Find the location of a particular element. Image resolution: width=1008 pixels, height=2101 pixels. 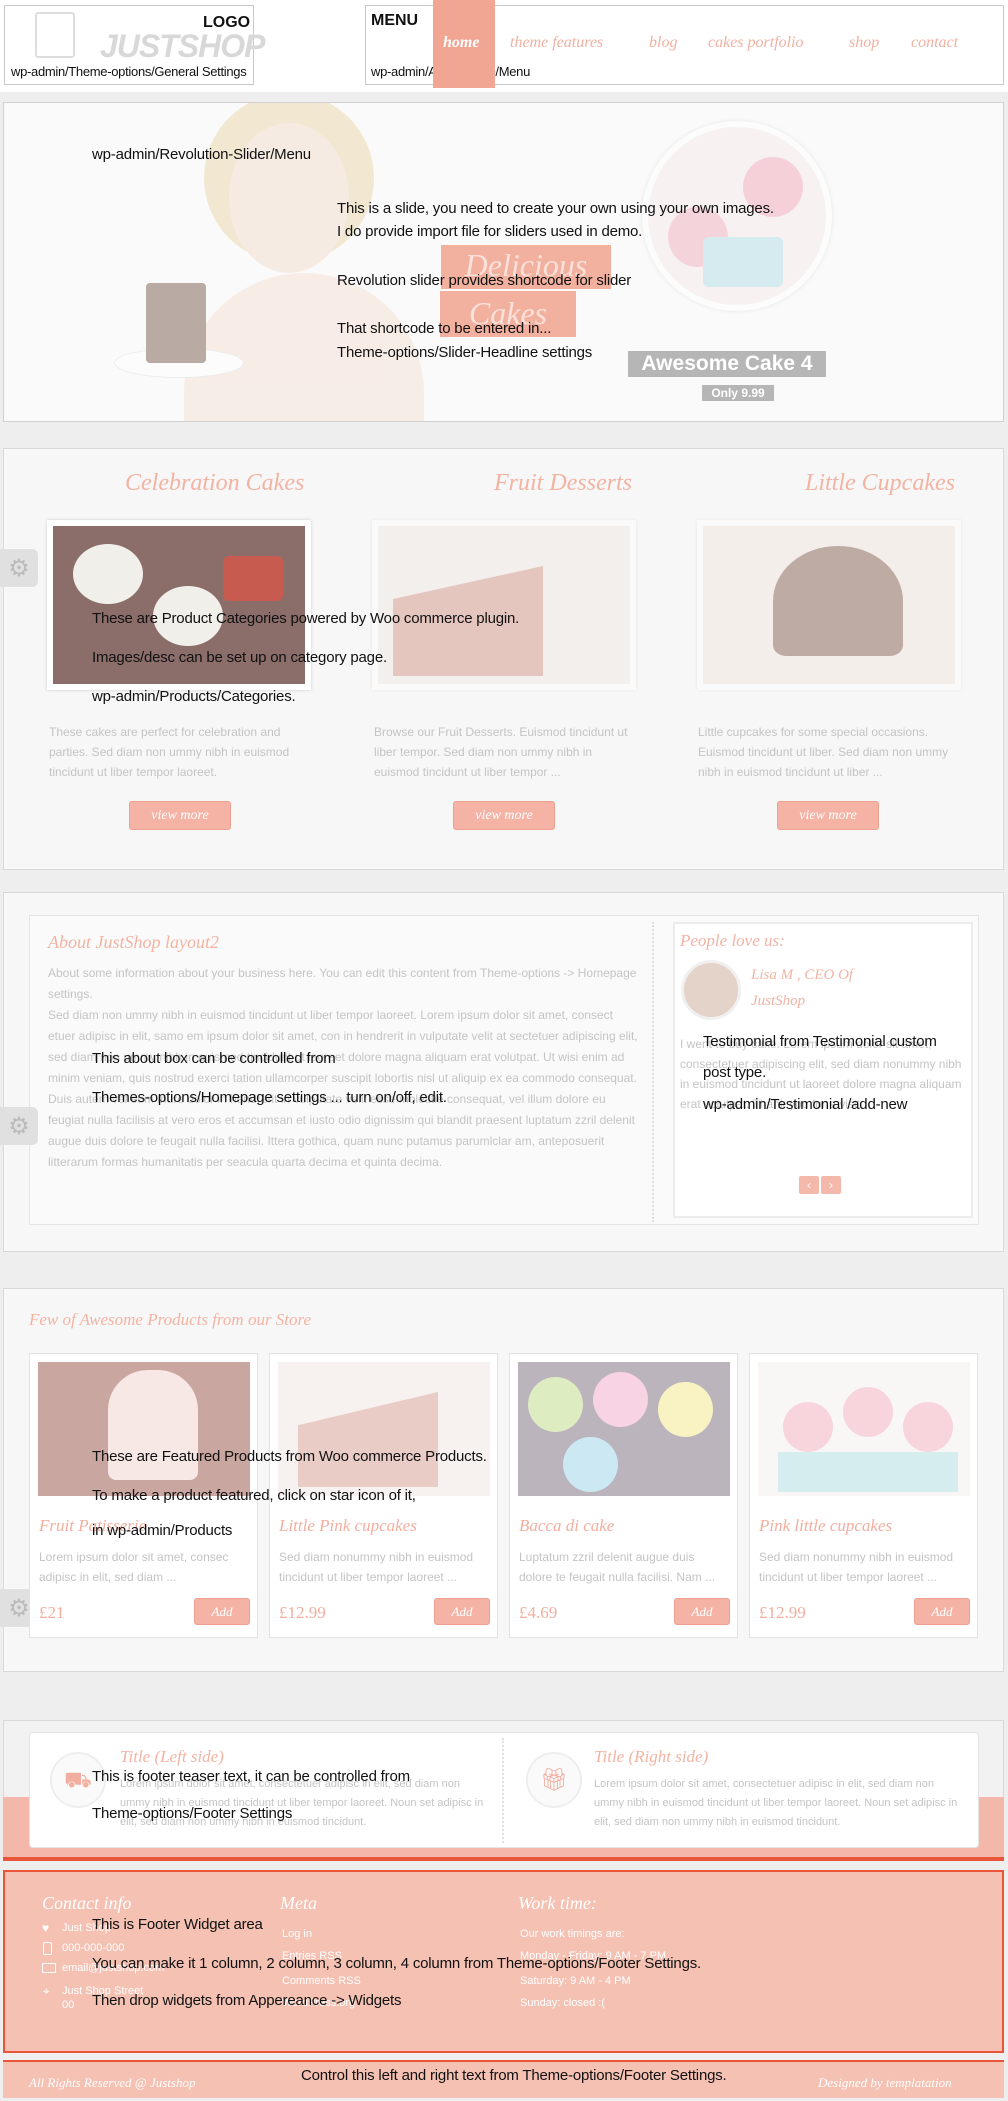

view-more-button-cupcakes: view more is located at coordinates (828, 815).